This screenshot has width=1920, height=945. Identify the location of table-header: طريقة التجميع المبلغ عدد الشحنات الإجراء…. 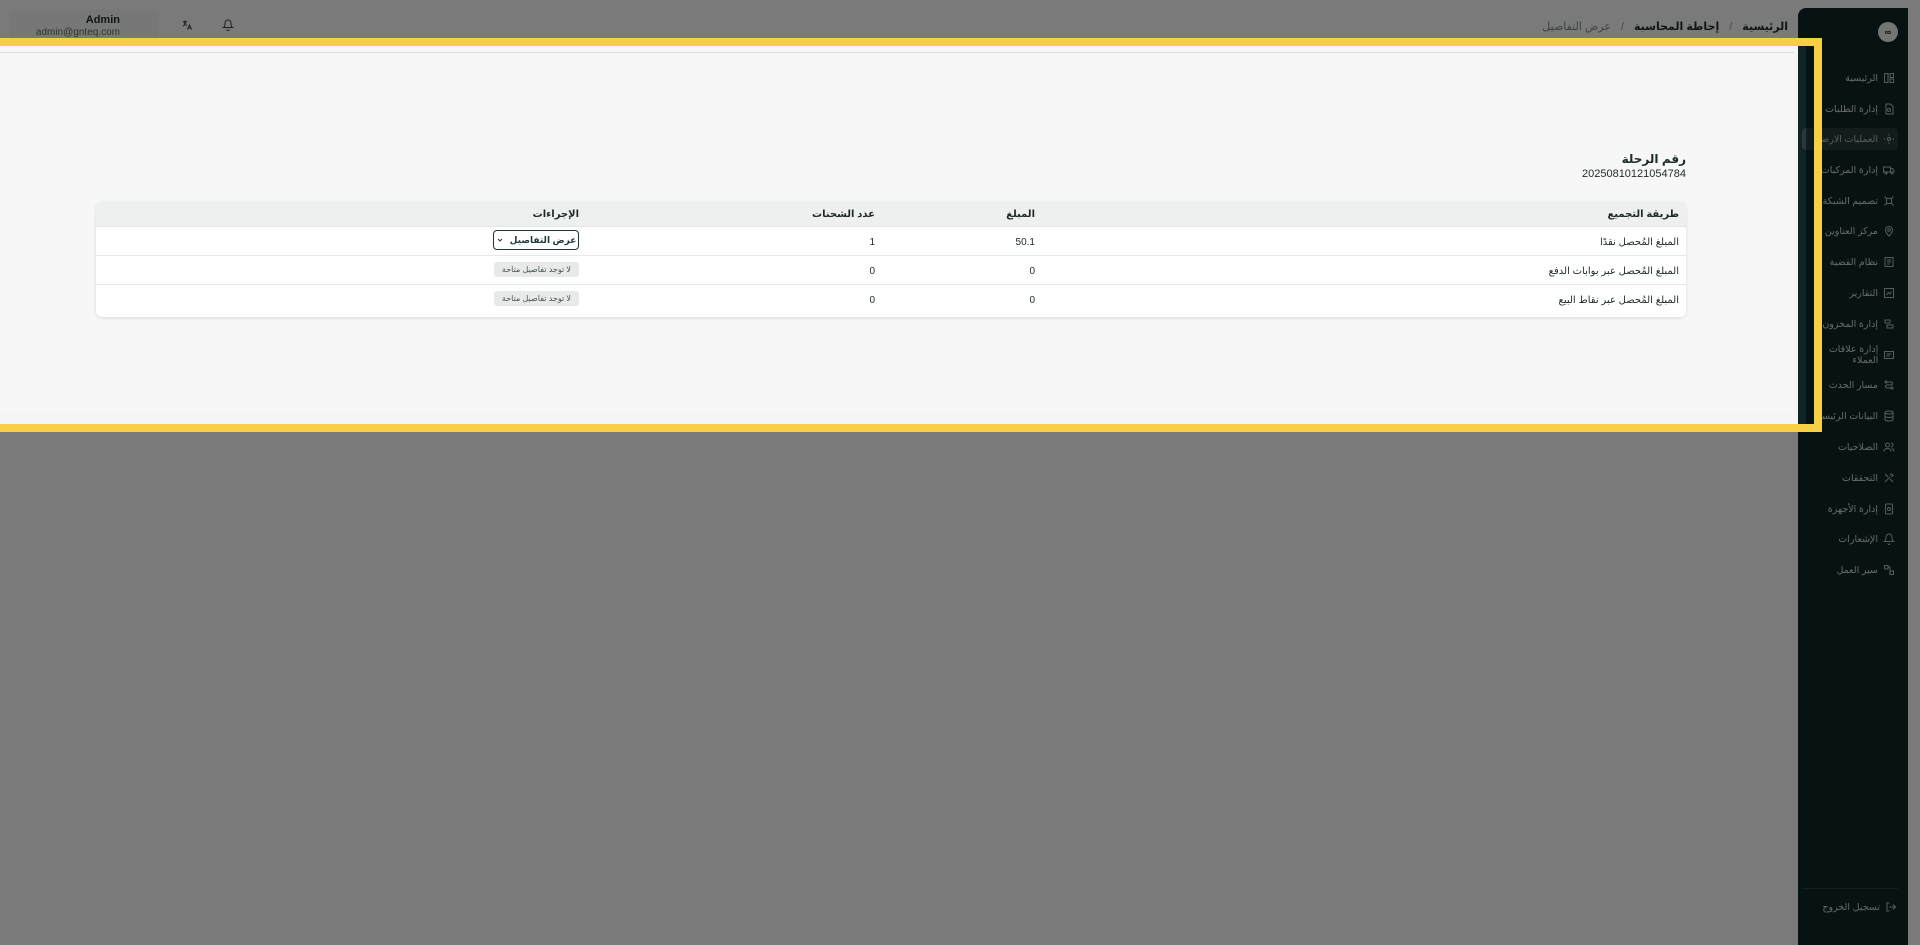
(891, 214).